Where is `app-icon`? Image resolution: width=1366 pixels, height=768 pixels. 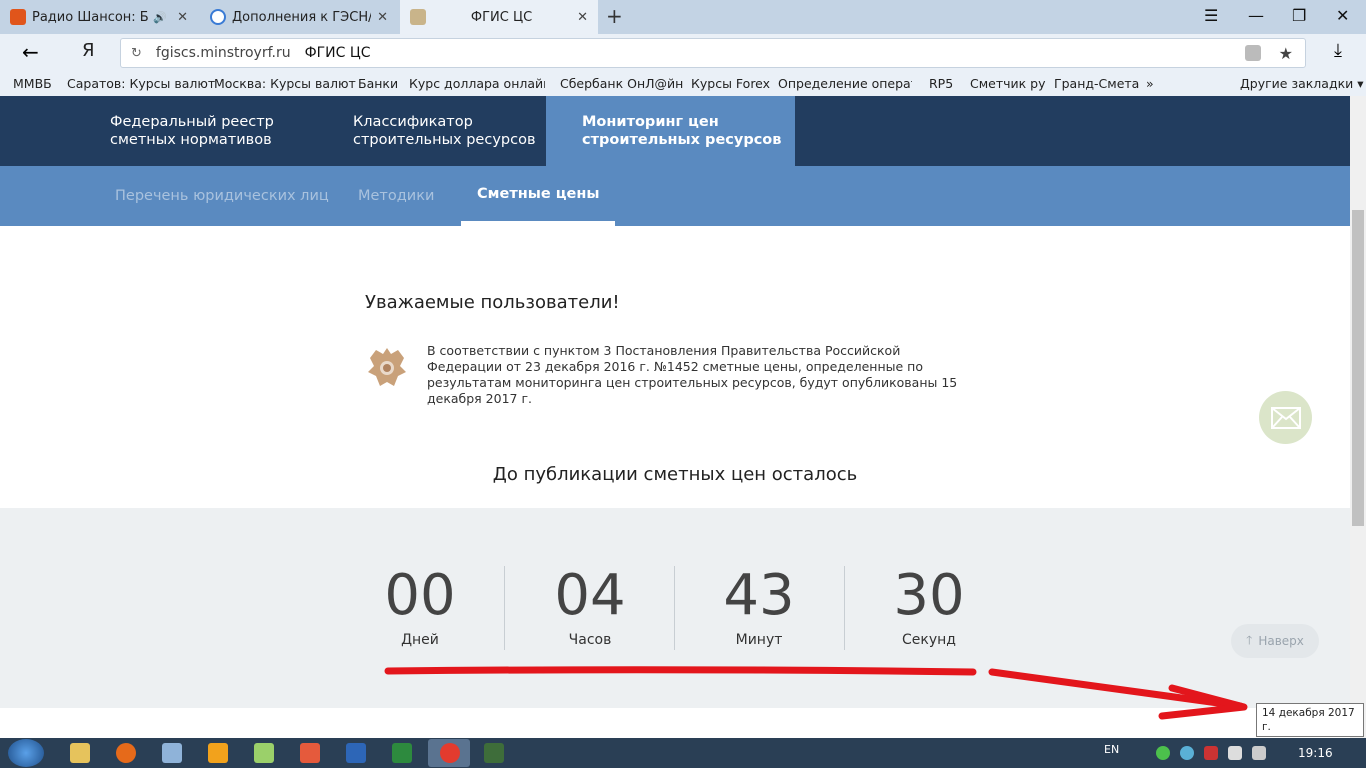 app-icon is located at coordinates (310, 753).